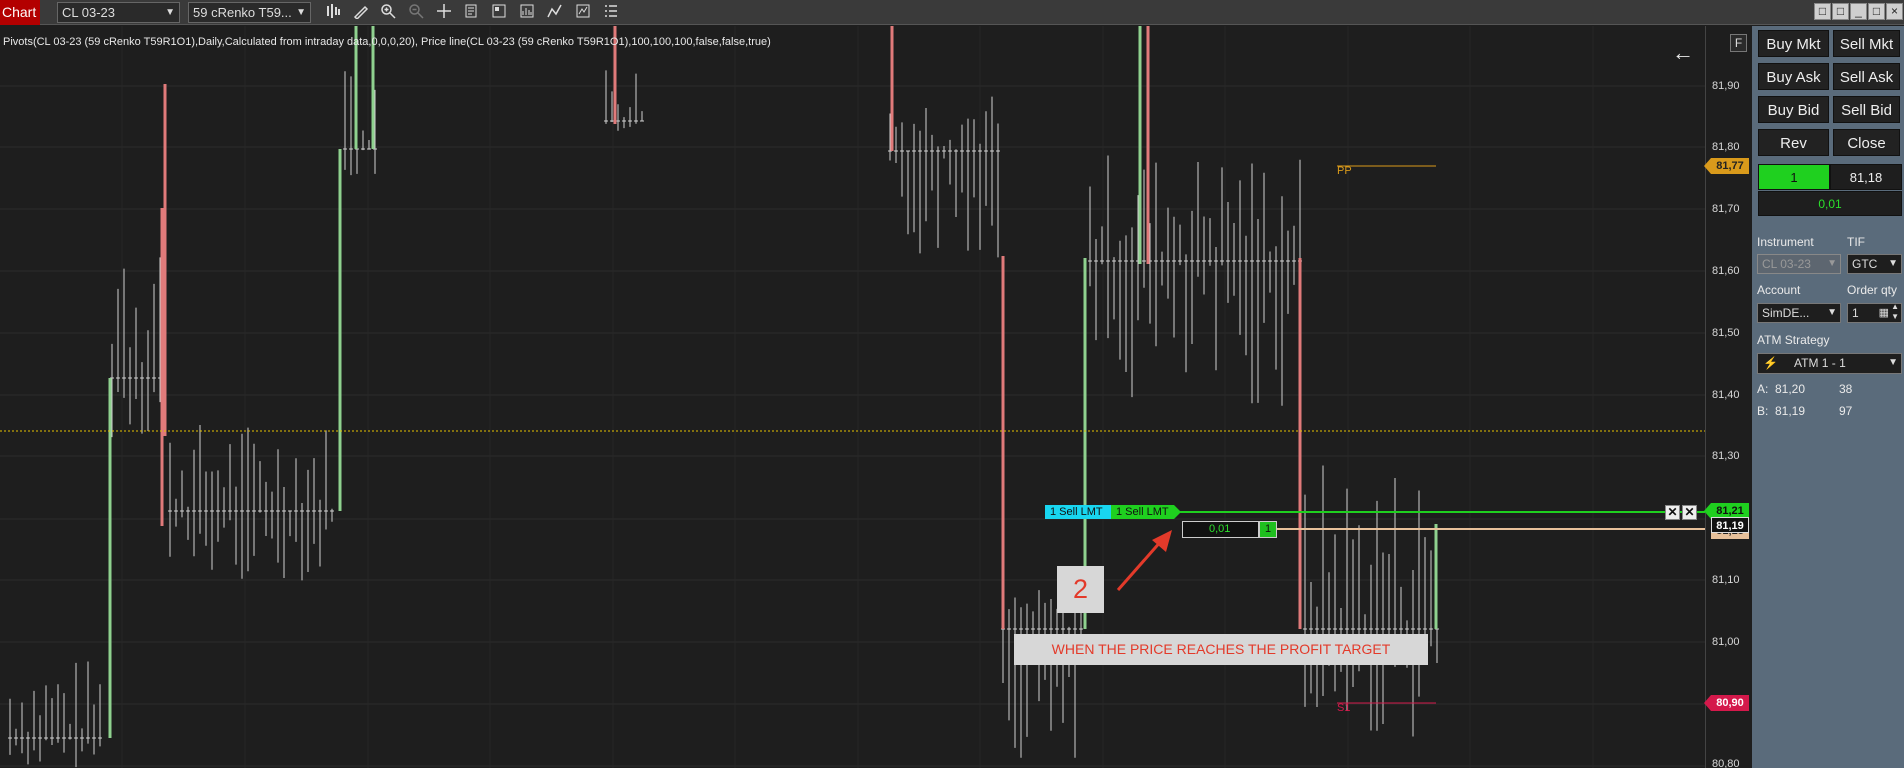 The width and height of the screenshot is (1904, 768). I want to click on properties-icon, so click(471, 12).